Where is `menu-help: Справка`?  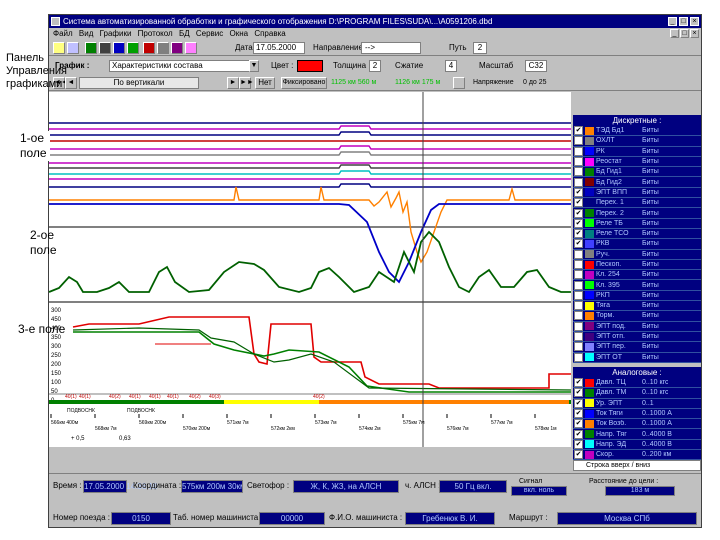 menu-help: Справка is located at coordinates (269, 33).